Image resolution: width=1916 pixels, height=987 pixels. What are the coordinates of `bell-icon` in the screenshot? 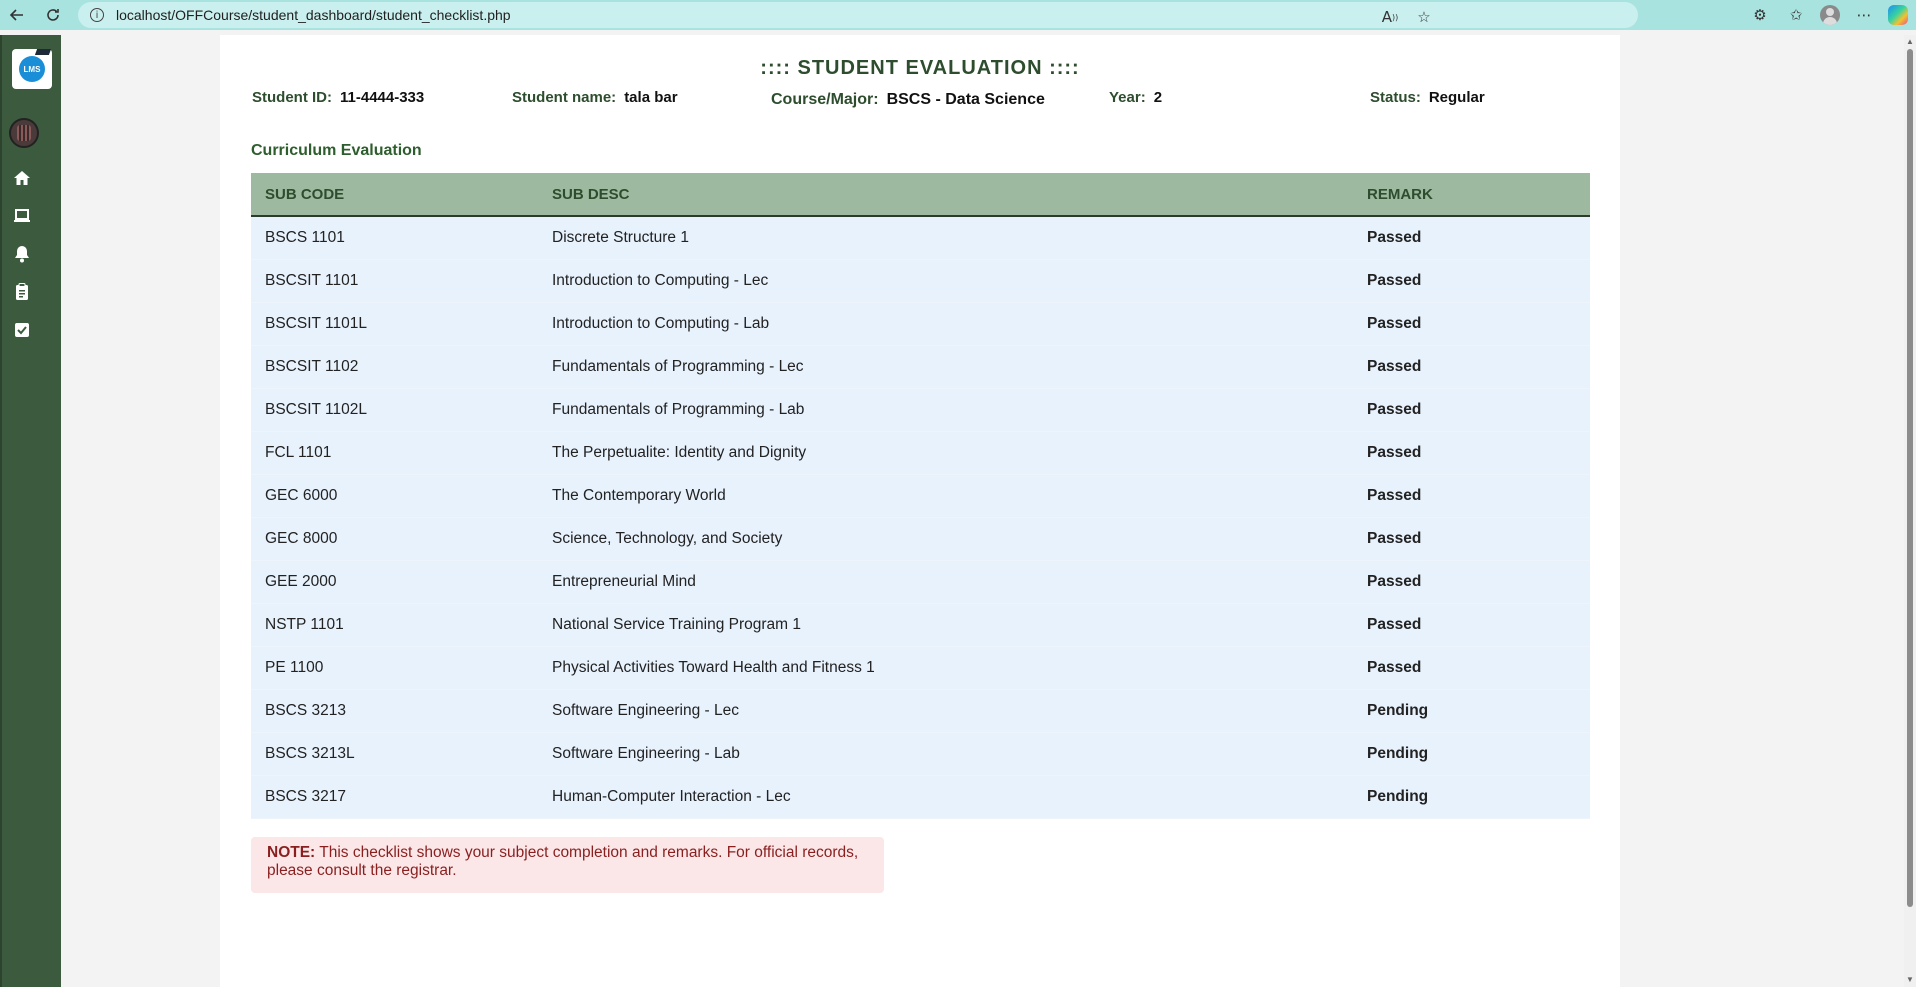 It's located at (22, 254).